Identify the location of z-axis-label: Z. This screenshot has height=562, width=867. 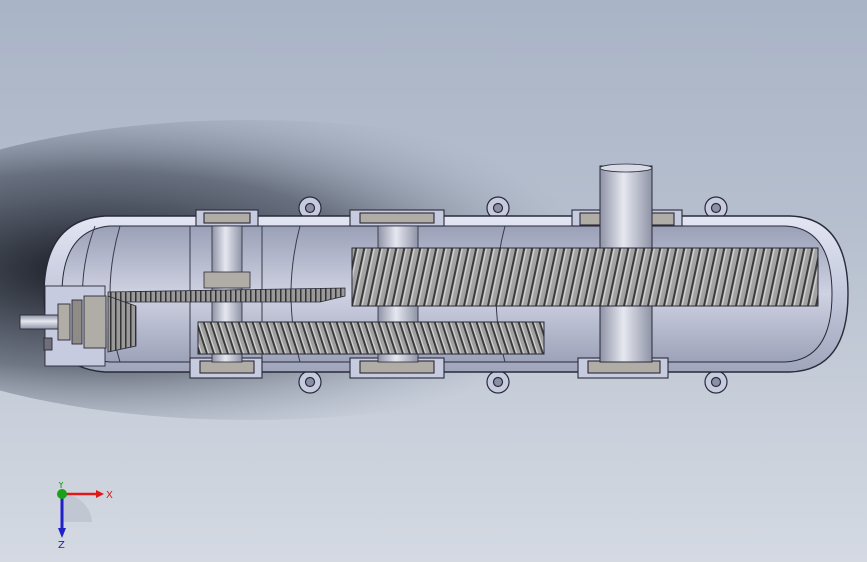
(61, 545).